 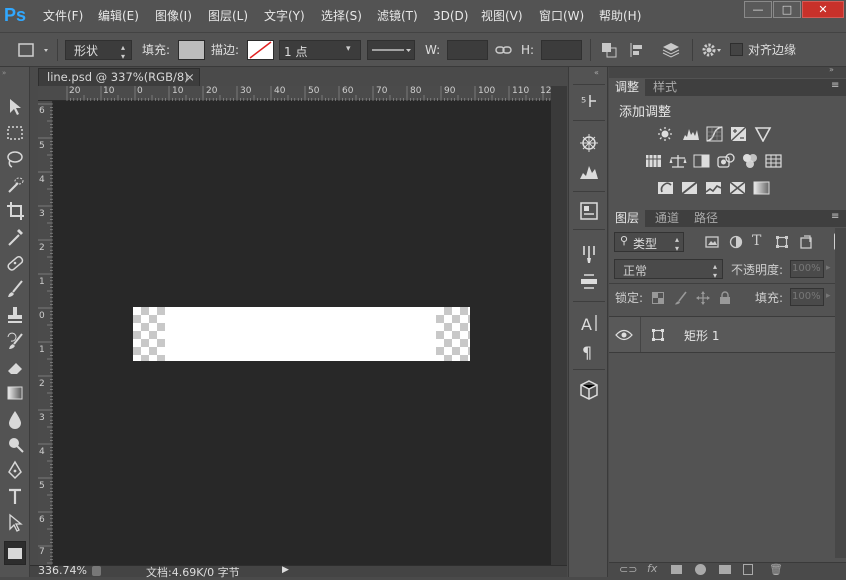 I want to click on link-icon, so click(x=504, y=50).